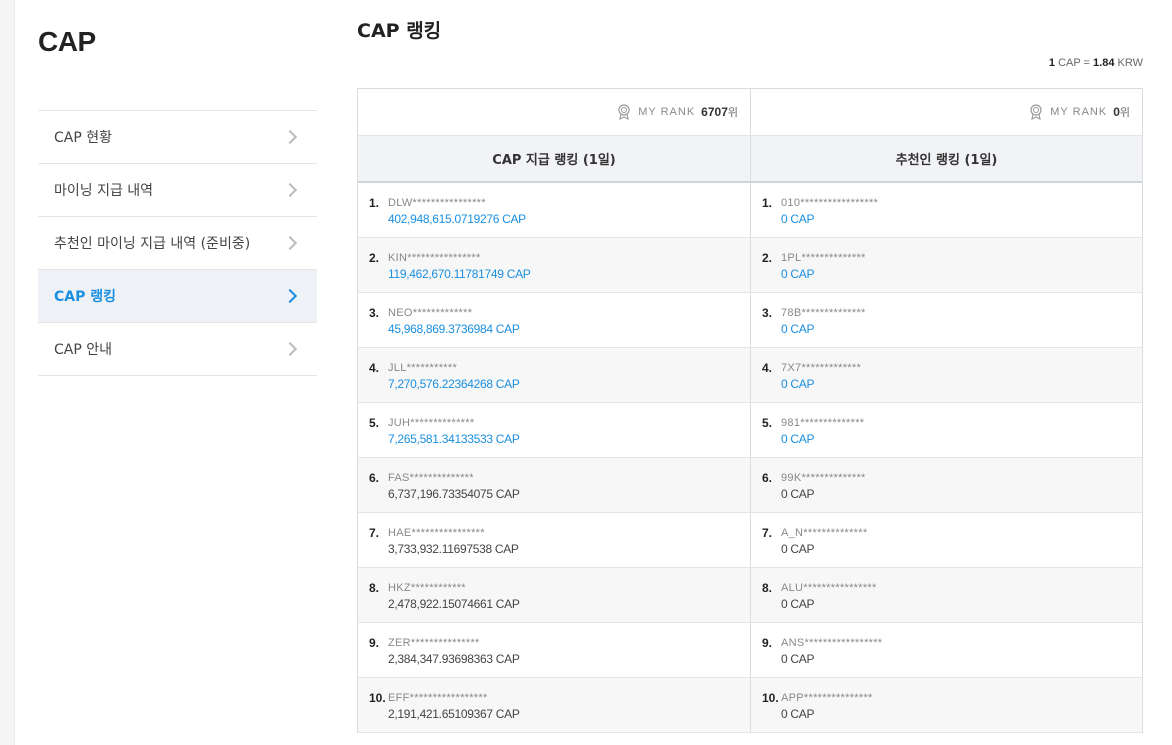  Describe the element at coordinates (1079, 112) in the screenshot. I see `my-rank-label: MY RANK` at that location.